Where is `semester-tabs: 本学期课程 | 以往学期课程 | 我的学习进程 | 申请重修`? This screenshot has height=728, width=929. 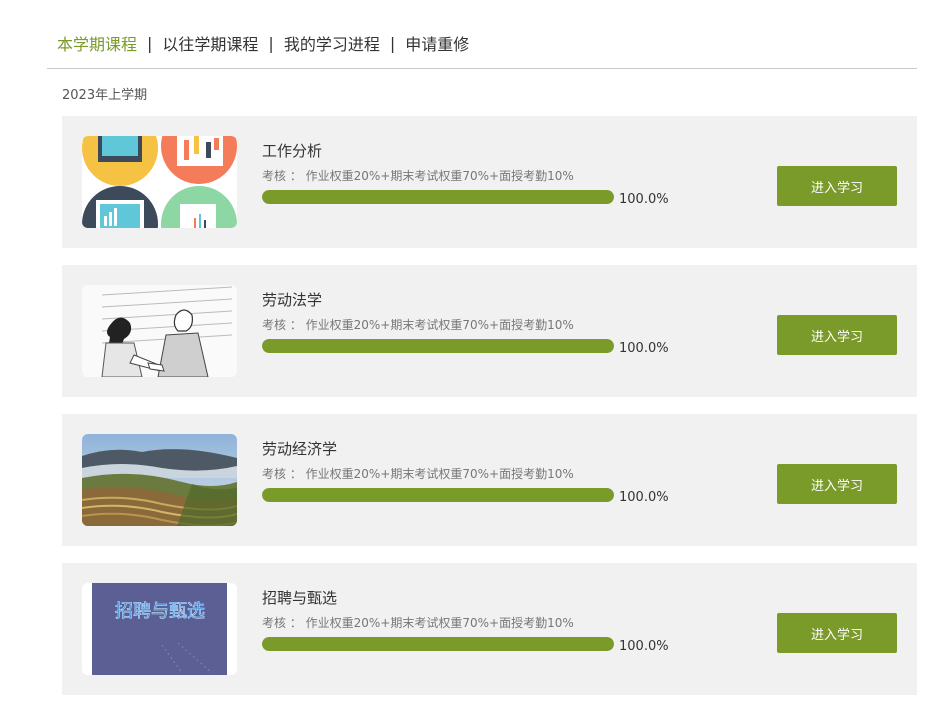 semester-tabs: 本学期课程 | 以往学期课程 | 我的学习进程 | 申请重修 is located at coordinates (263, 43).